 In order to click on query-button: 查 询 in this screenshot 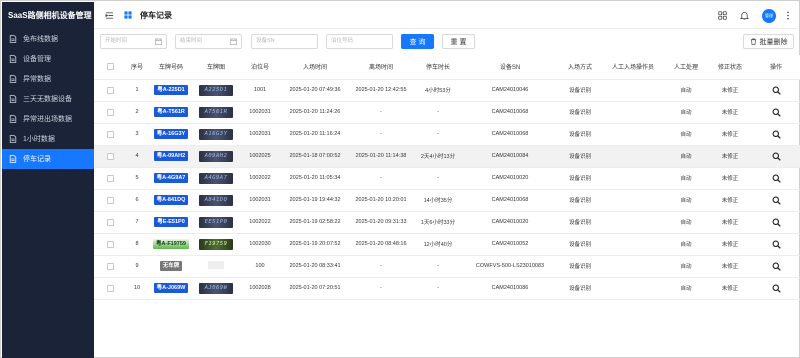, I will do `click(417, 41)`.